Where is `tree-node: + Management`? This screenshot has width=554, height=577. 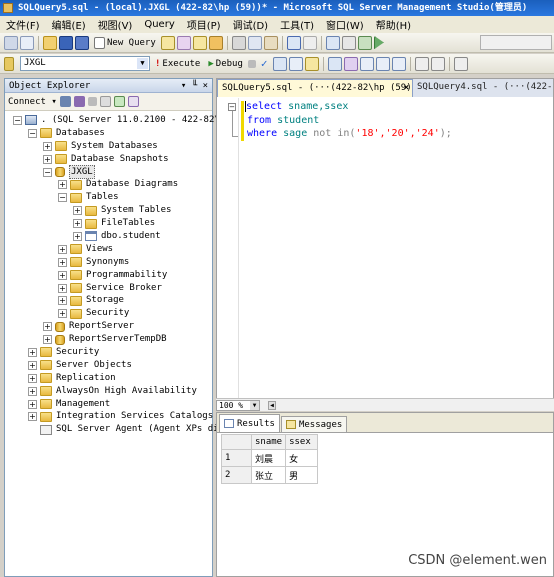 tree-node: + Management is located at coordinates (108, 404).